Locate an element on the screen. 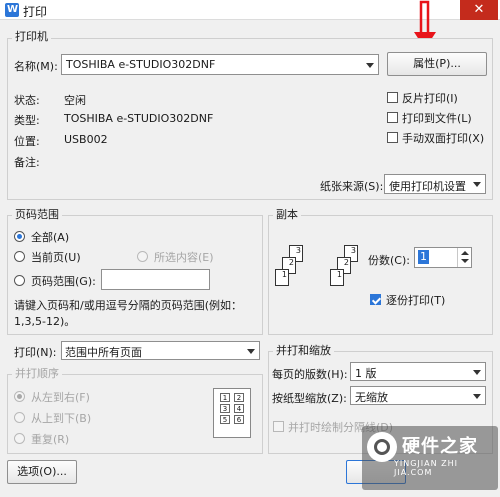  status-label: 状态: is located at coordinates (27, 100).